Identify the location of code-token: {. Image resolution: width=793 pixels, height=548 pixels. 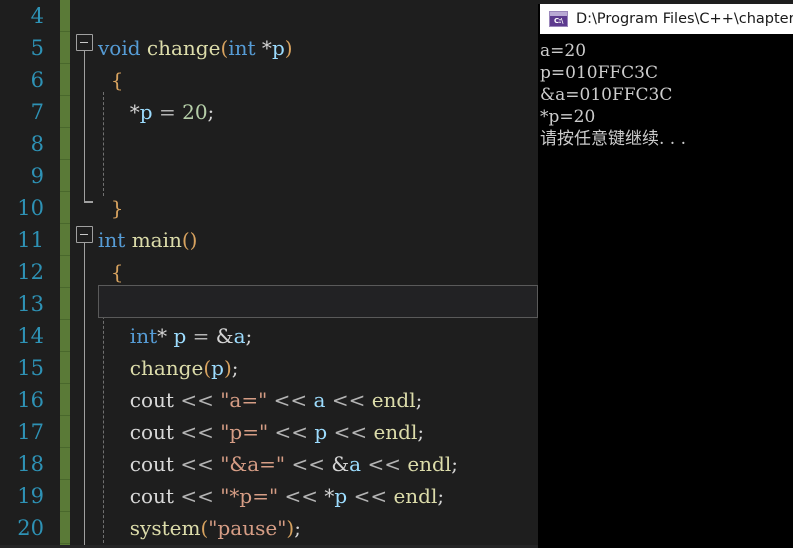
(111, 272).